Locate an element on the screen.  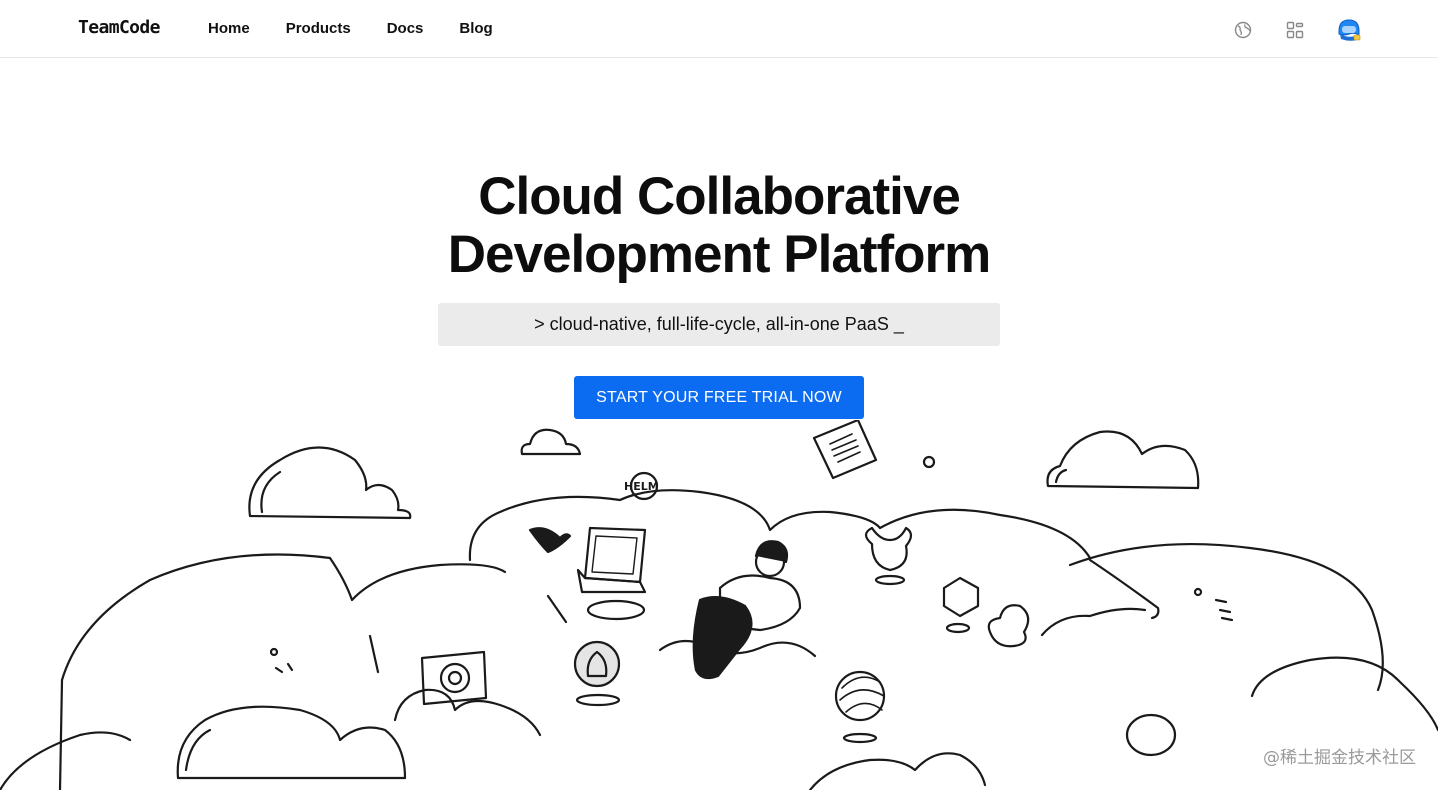
start-free-trial-button: START YOUR FREE TRIAL NOW is located at coordinates (719, 397).